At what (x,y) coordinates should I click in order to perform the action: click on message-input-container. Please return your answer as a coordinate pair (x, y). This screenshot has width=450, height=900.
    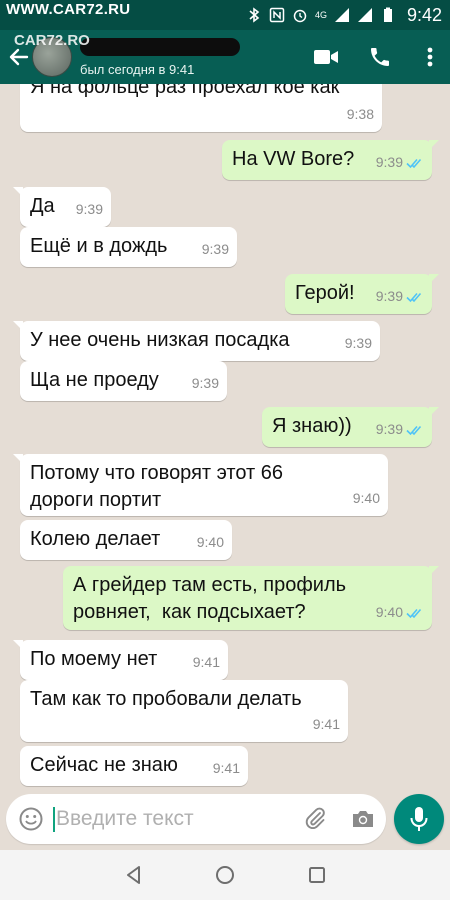
    Looking at the image, I should click on (196, 819).